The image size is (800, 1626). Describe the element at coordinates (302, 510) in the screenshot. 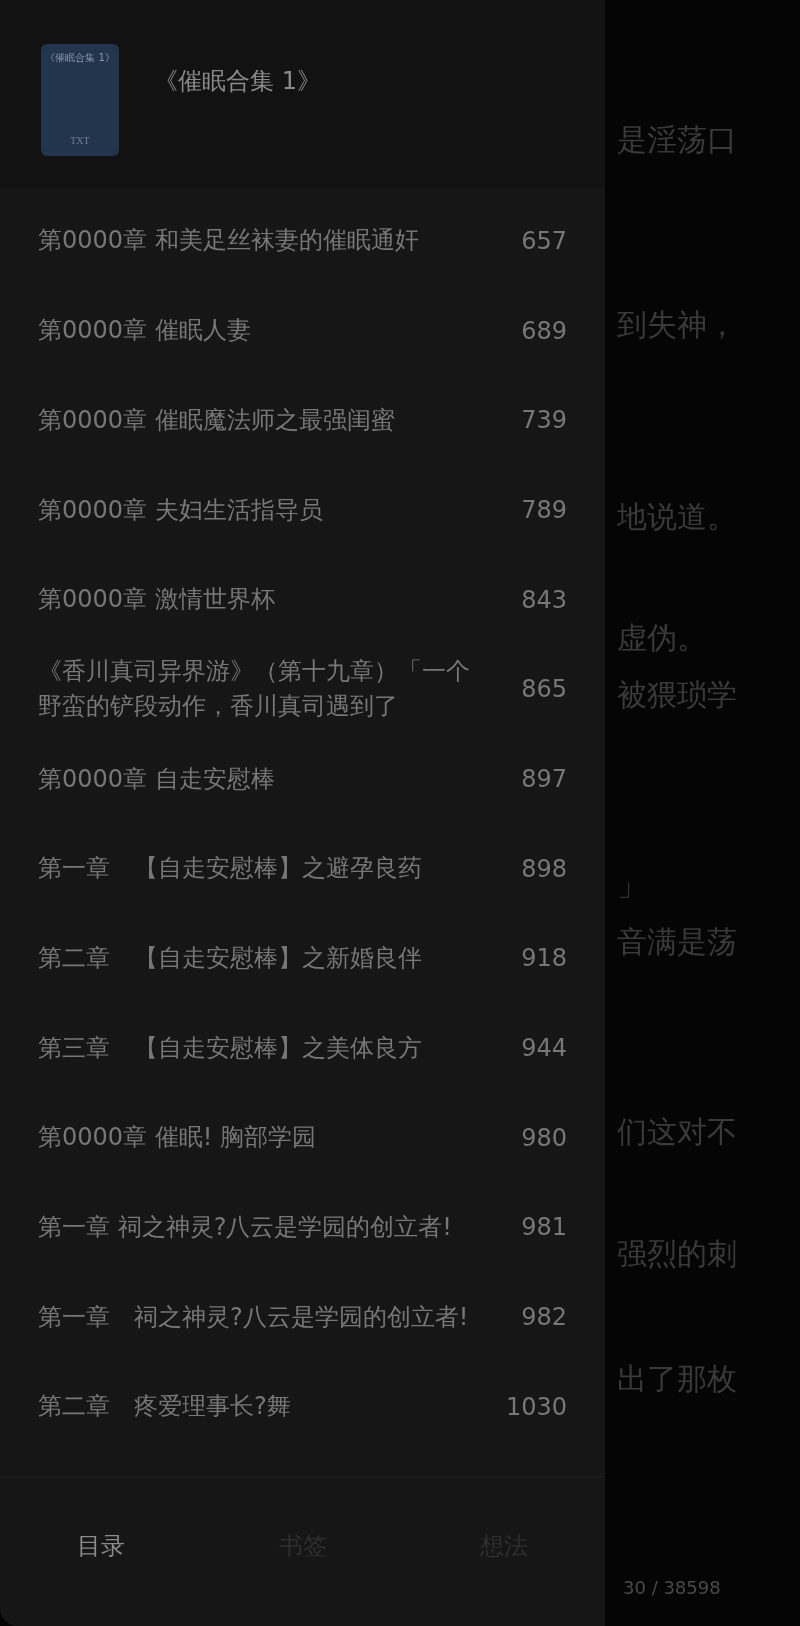

I see `chapter-item: 第0000章 夫妇生活指导员 789` at that location.